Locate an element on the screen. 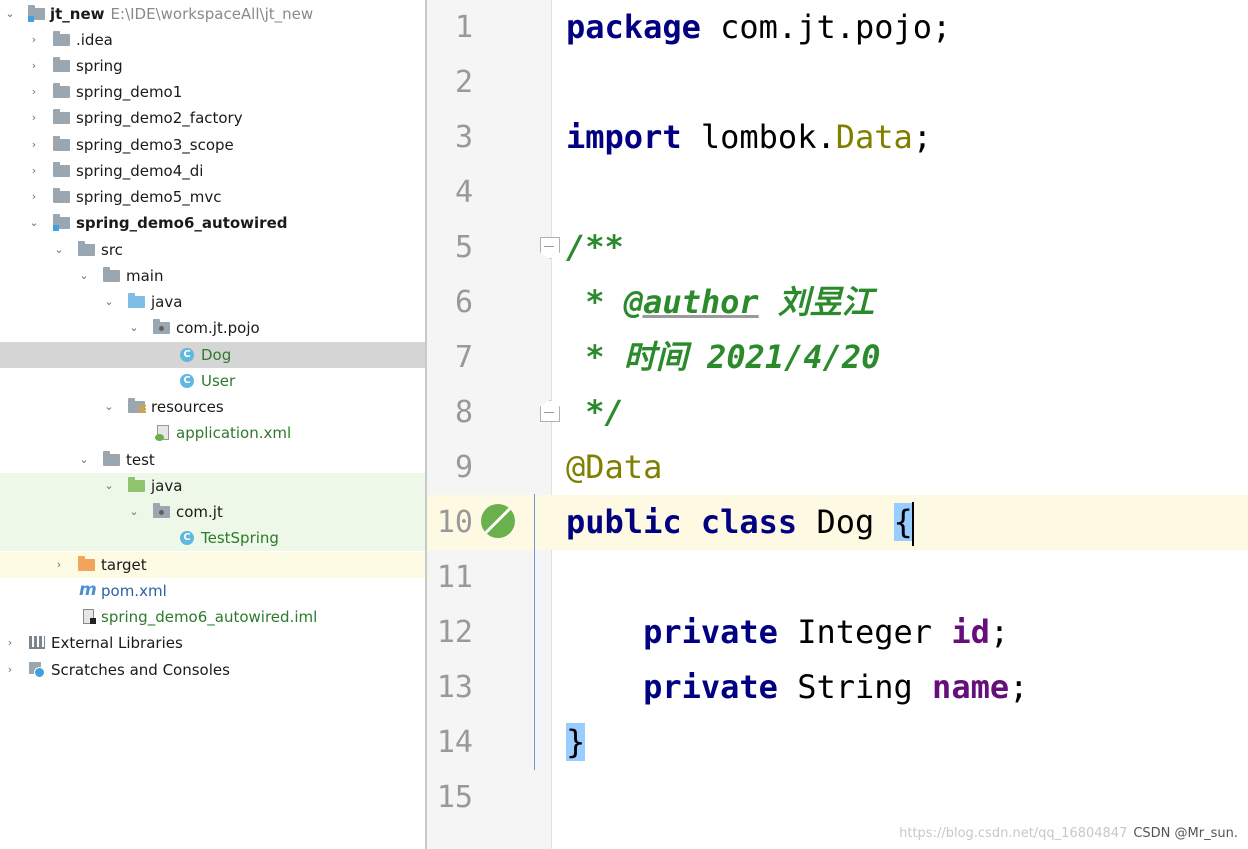  tree-node-main: ⌄ main is located at coordinates (212, 276).